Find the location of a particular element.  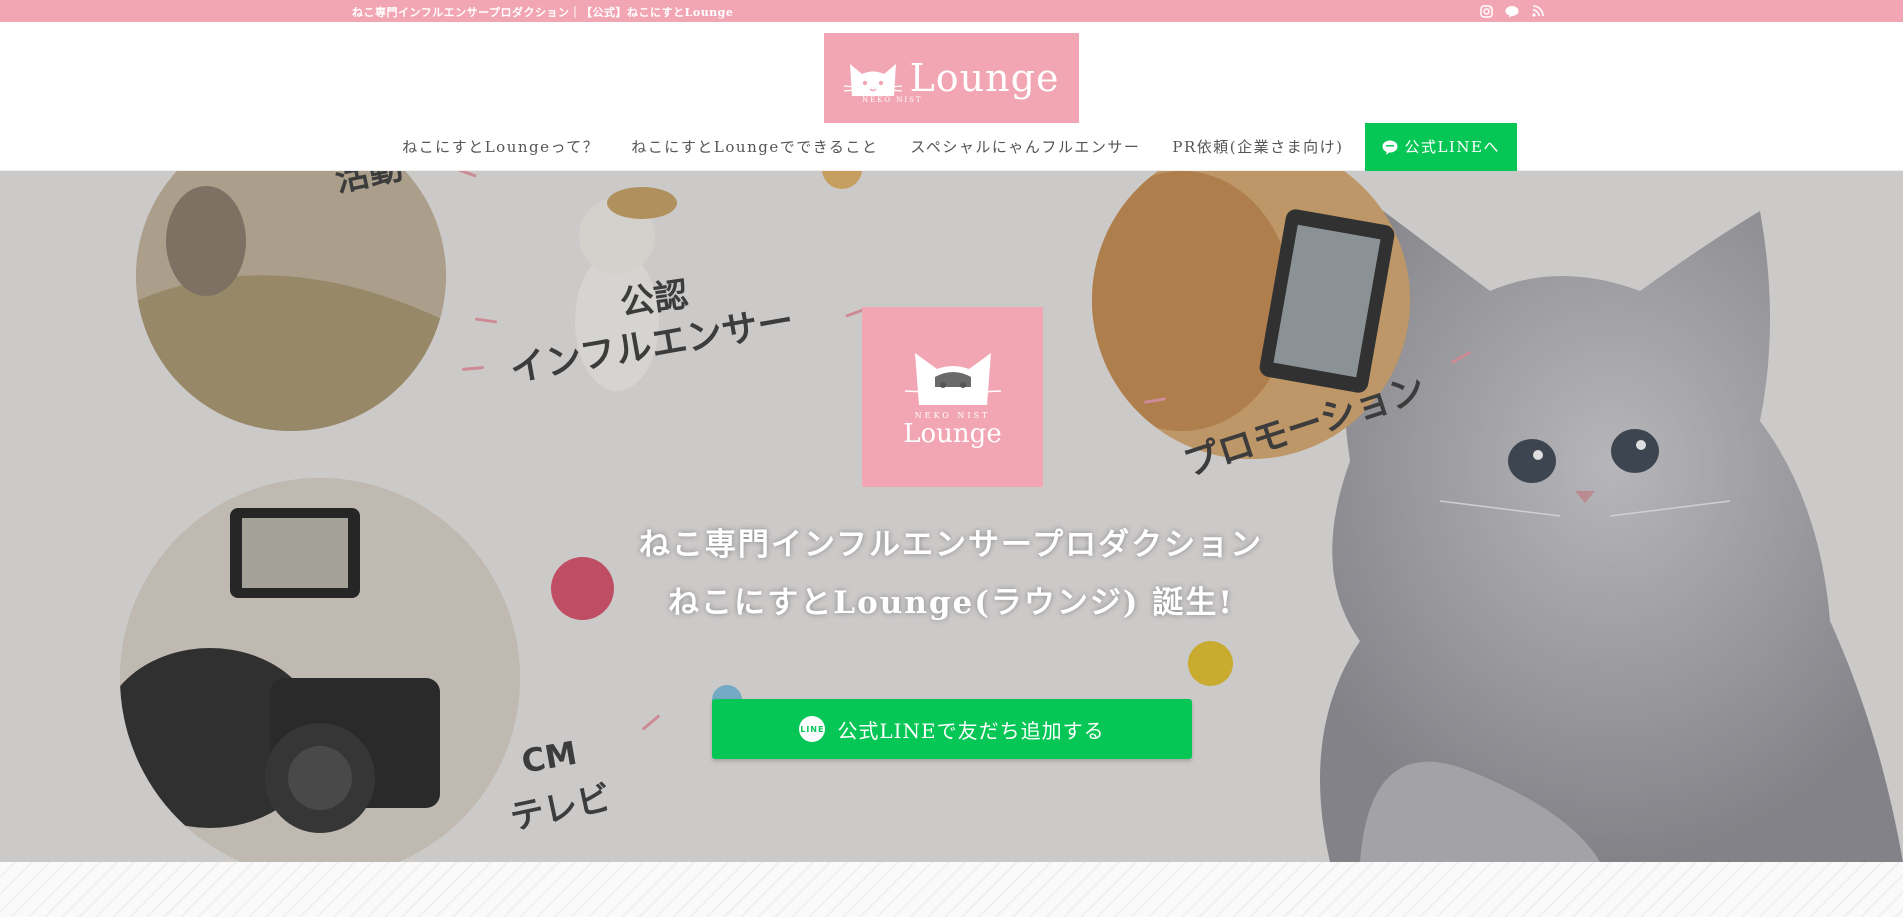

cta-label: 公式LINEで友だち追加する is located at coordinates (971, 730).